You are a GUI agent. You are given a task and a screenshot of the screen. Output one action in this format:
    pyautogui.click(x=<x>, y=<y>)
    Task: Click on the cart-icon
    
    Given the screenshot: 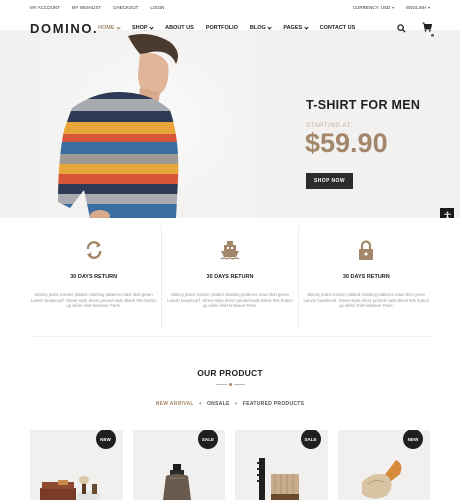 What is the action you would take?
    pyautogui.click(x=427, y=27)
    